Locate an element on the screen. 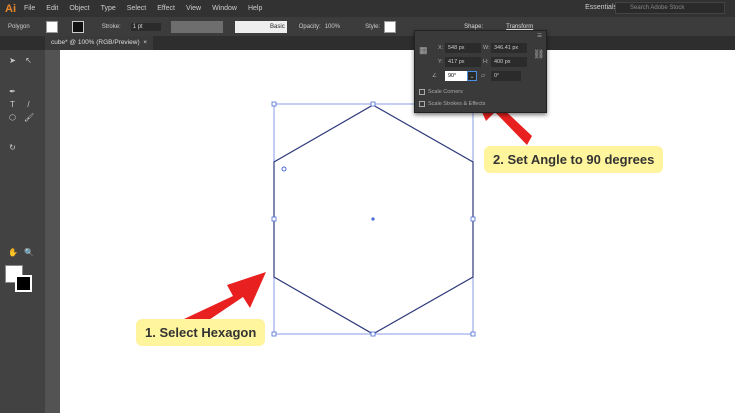 This screenshot has width=735, height=413. angle-input: 90° is located at coordinates (456, 76).